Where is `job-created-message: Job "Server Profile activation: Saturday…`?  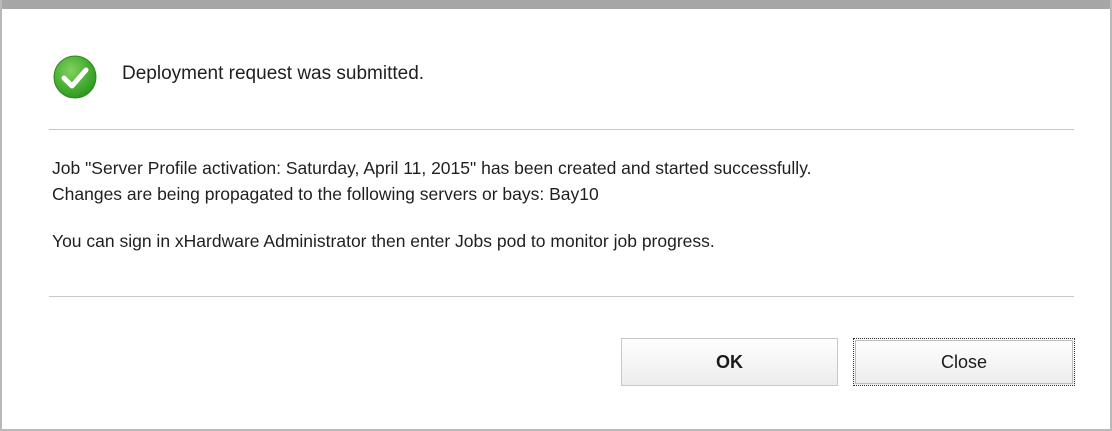 job-created-message: Job "Server Profile activation: Saturday… is located at coordinates (432, 168).